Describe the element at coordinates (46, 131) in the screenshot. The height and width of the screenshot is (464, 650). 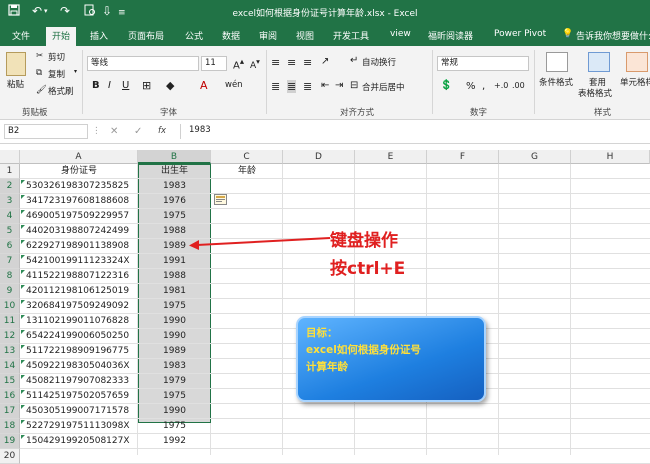
I see `name-box: B2` at that location.